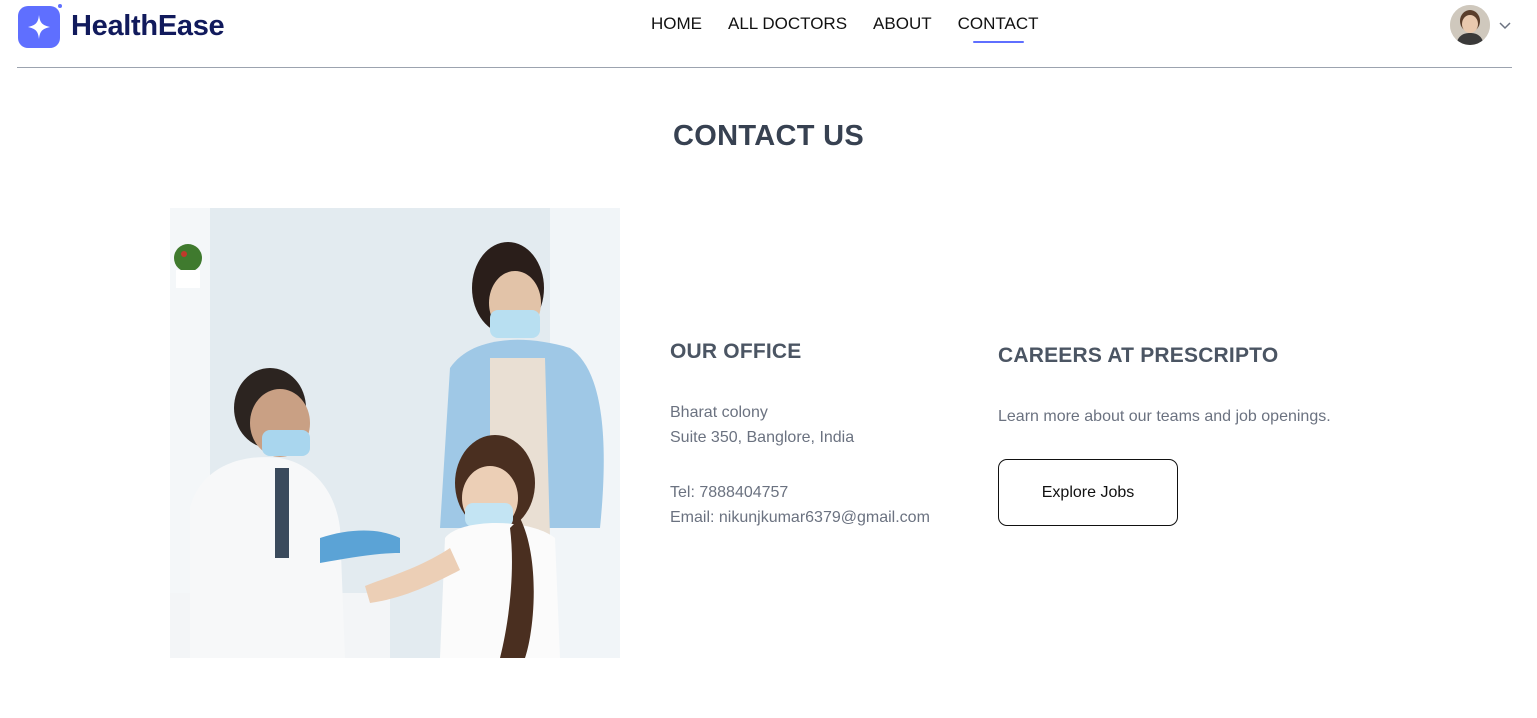  I want to click on profile-menu, so click(1481, 25).